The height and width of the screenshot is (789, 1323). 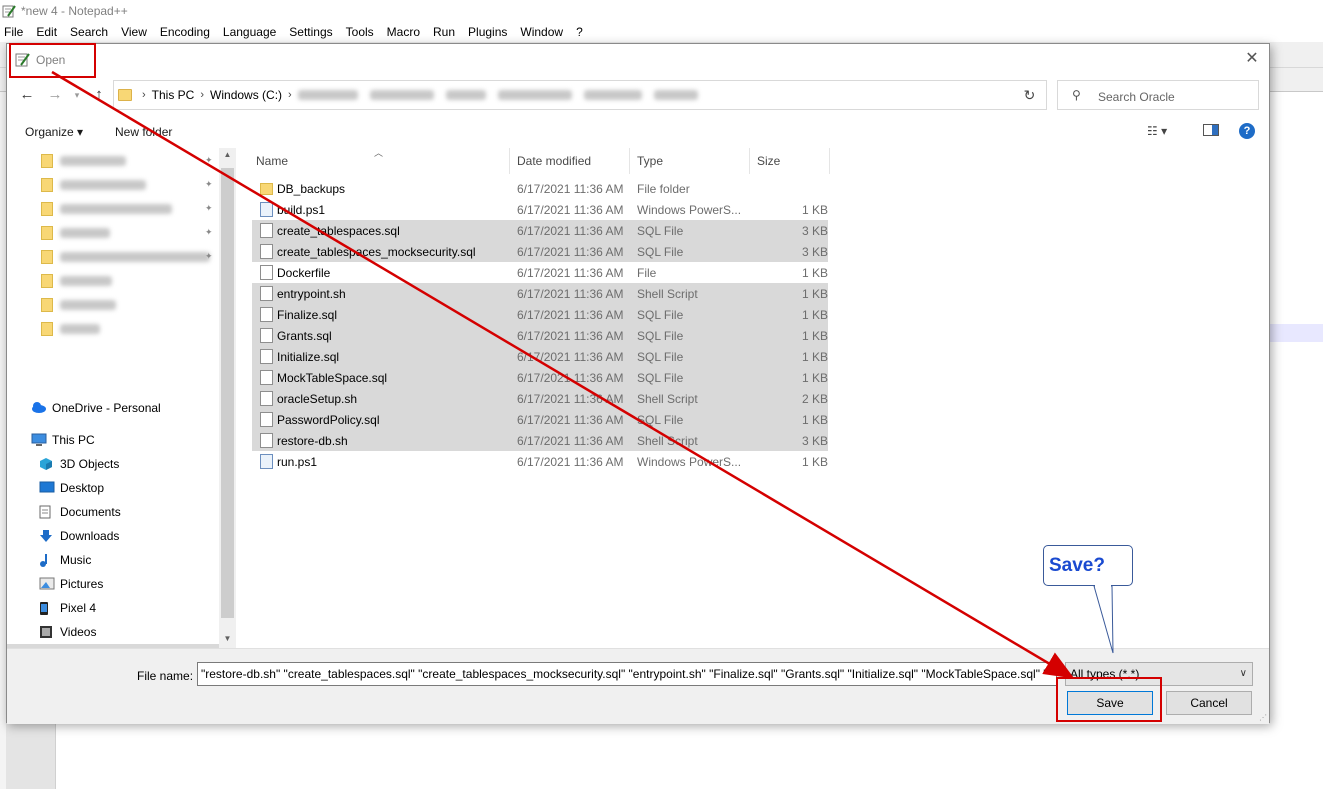 I want to click on nav-item-label: This PC, so click(x=73, y=440).